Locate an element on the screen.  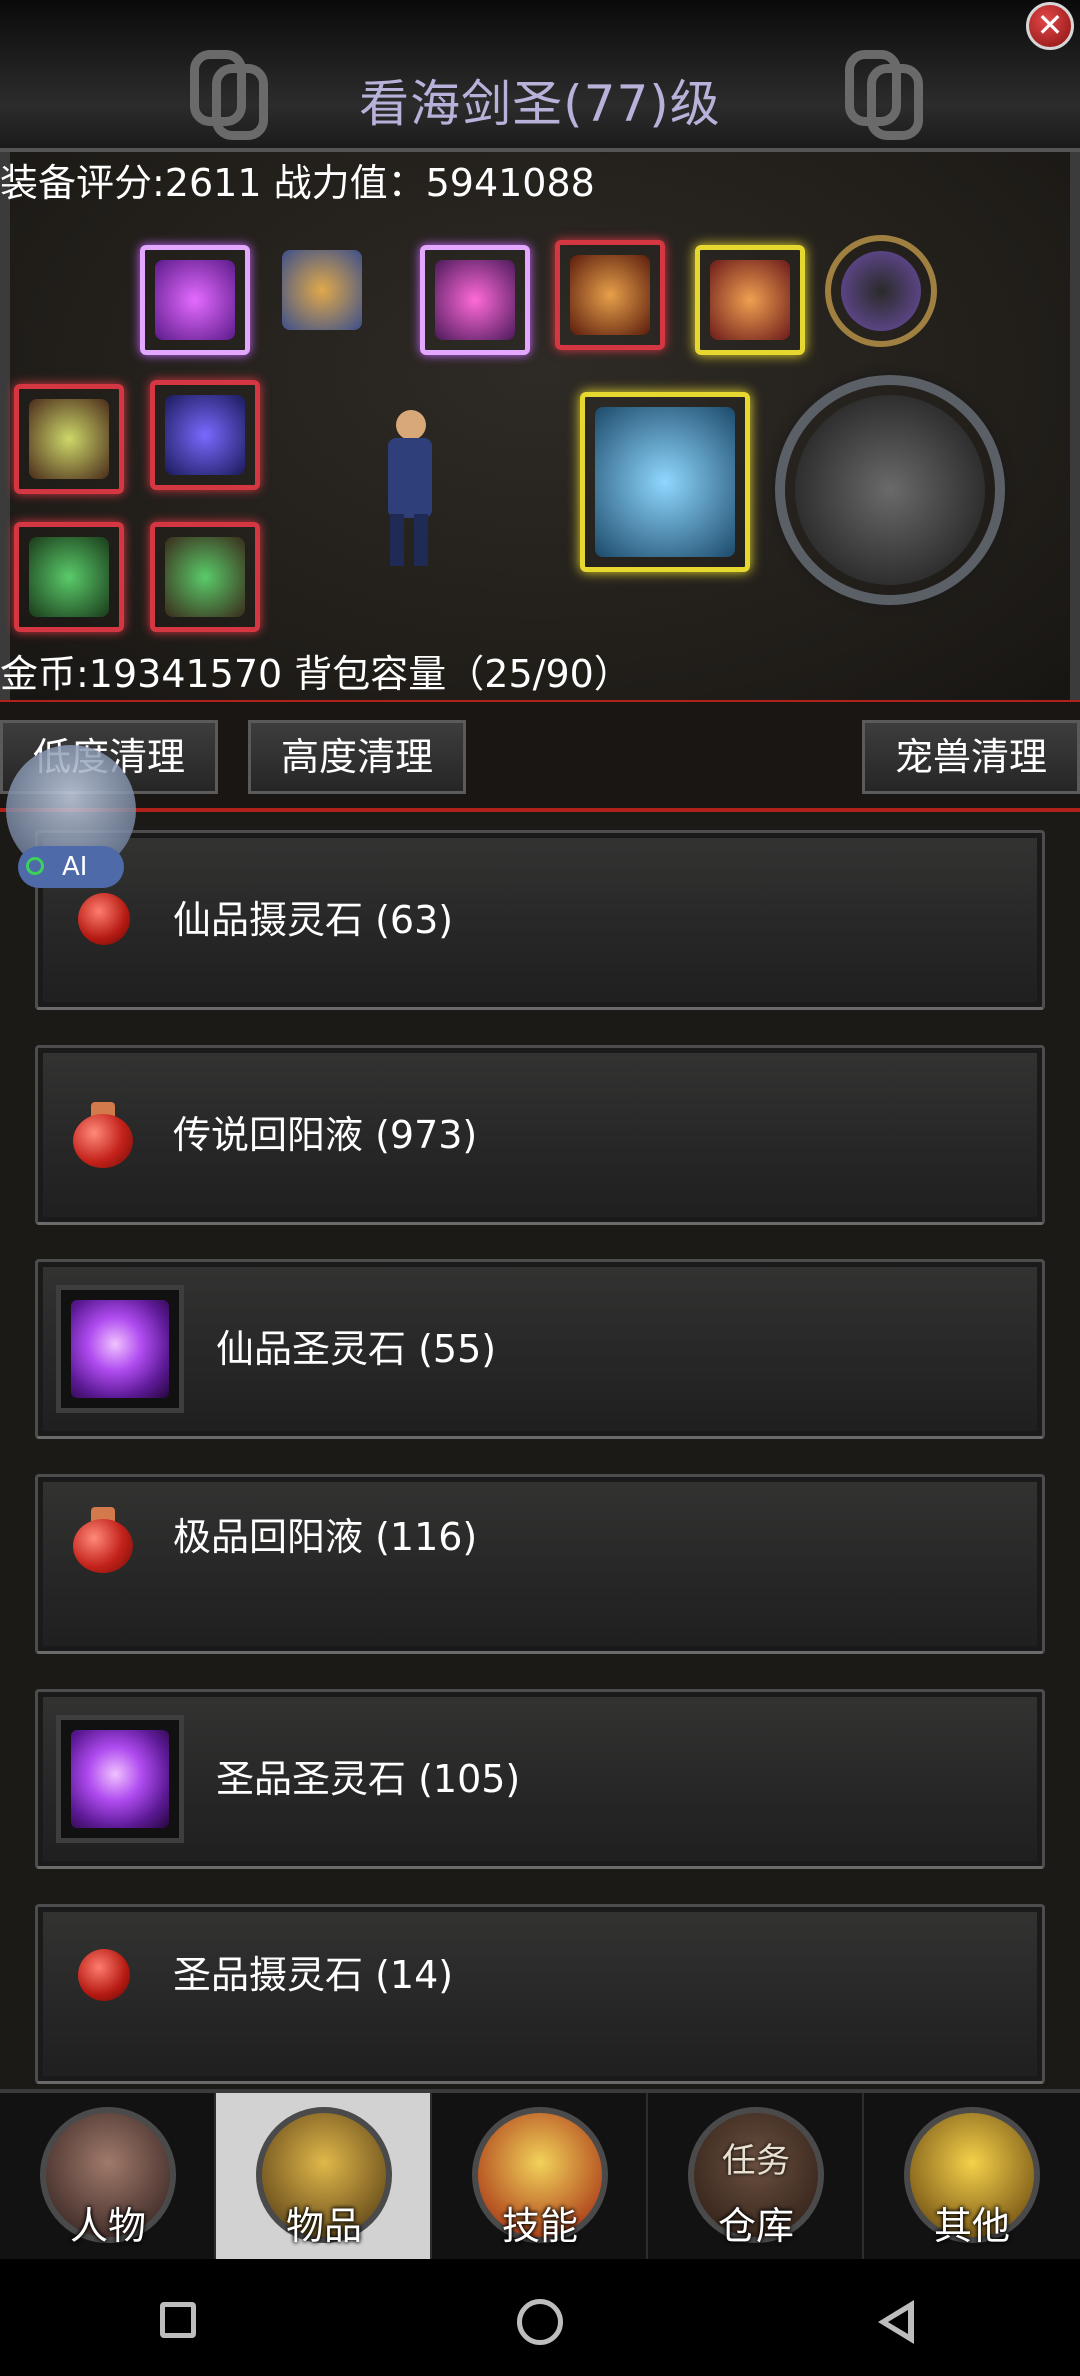
recents-icon is located at coordinates (178, 2320).